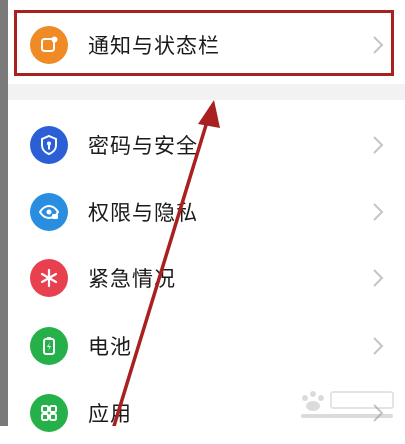 The height and width of the screenshot is (444, 405). What do you see at coordinates (49, 346) in the screenshot?
I see `battery-icon` at bounding box center [49, 346].